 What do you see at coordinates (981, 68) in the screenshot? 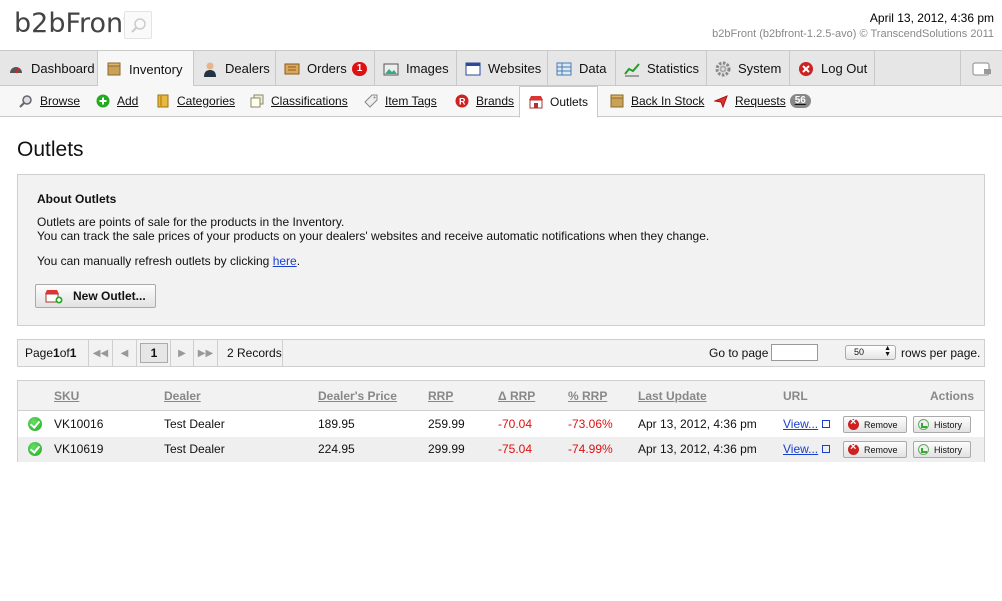
I see `window-toggle-button` at bounding box center [981, 68].